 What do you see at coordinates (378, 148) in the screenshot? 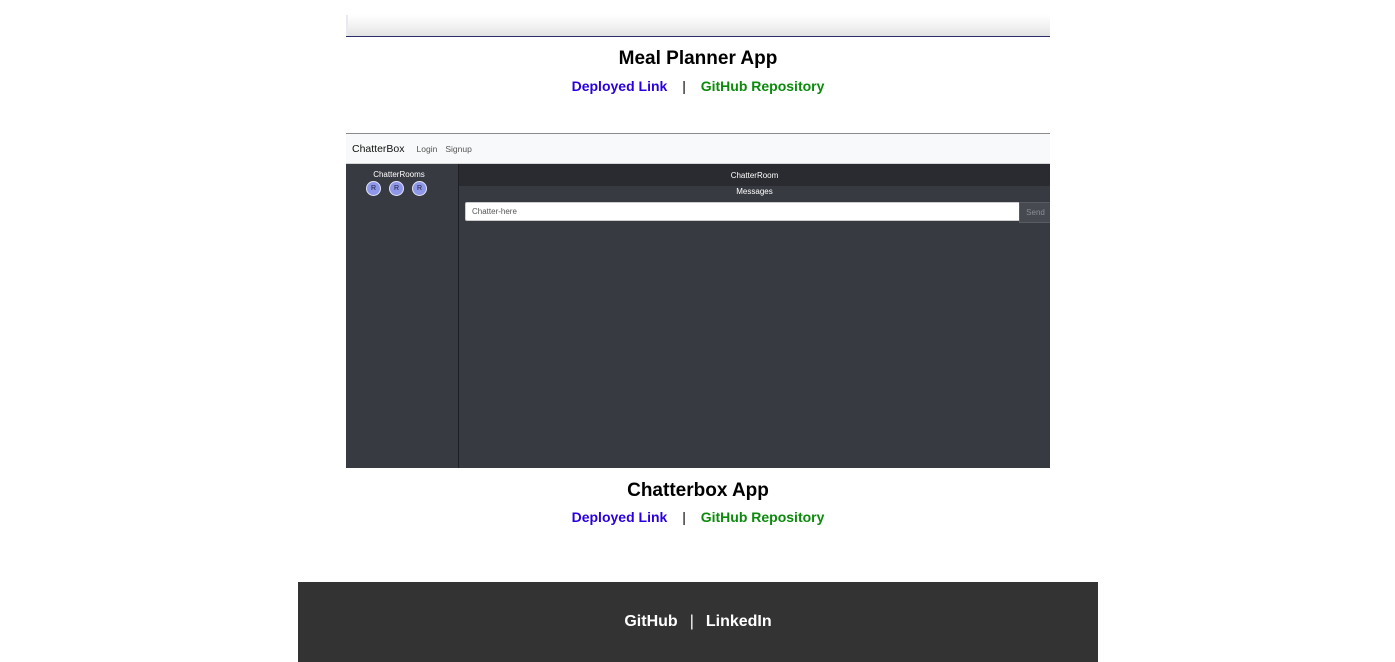
I see `chatterbox-brand: ChatterBox` at bounding box center [378, 148].